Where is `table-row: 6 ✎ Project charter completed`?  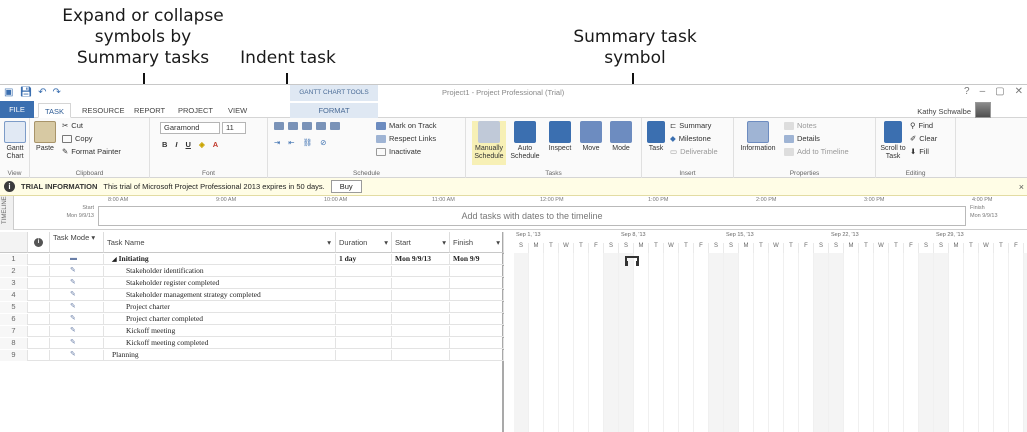
table-row: 6 ✎ Project charter completed is located at coordinates (252, 319).